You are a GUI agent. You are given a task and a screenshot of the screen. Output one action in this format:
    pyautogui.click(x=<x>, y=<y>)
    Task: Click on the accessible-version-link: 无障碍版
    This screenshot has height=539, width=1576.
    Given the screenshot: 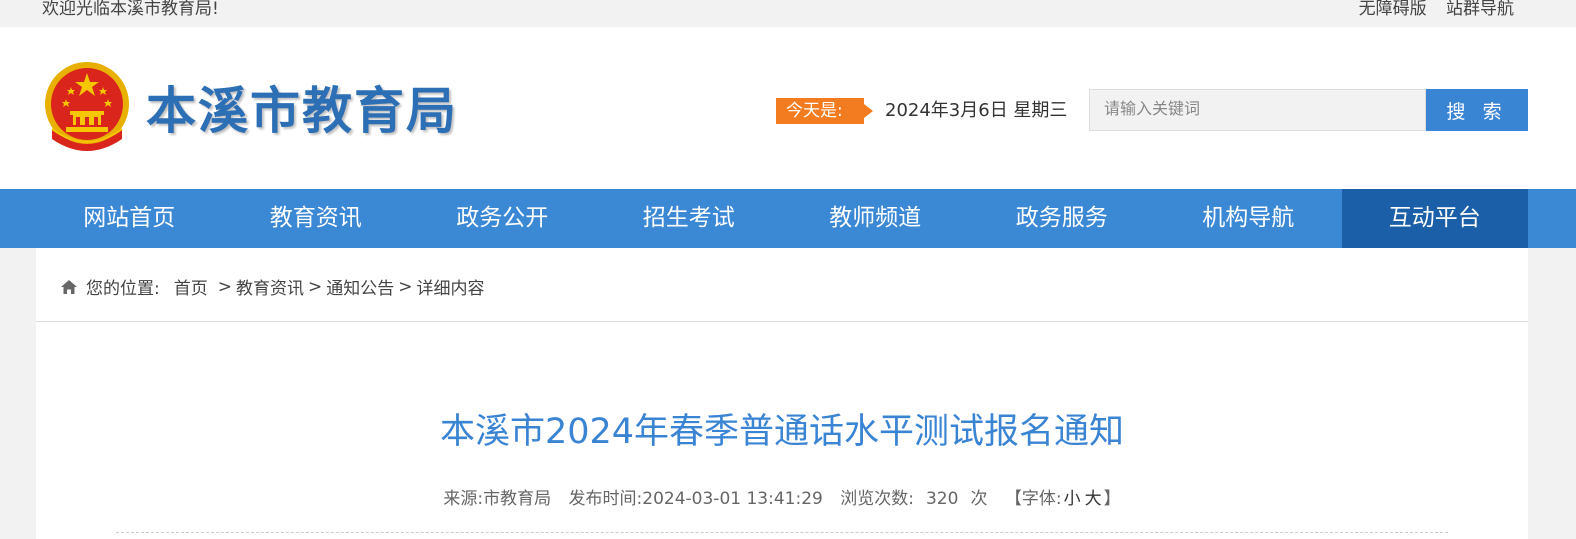 What is the action you would take?
    pyautogui.click(x=1393, y=9)
    